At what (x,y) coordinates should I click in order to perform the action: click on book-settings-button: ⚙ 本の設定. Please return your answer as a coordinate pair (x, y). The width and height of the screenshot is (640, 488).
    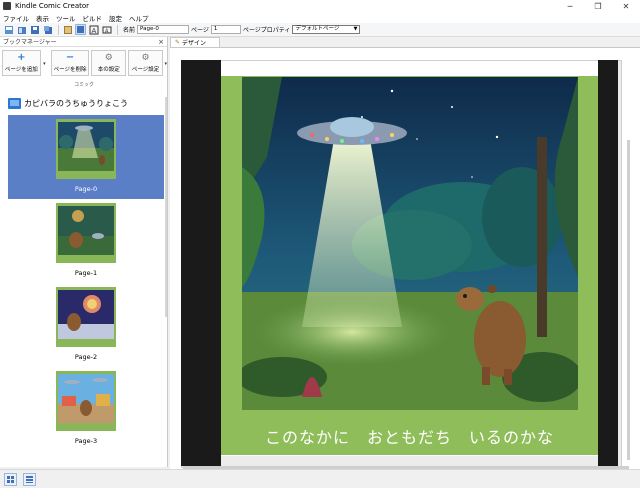
    Looking at the image, I should click on (109, 63).